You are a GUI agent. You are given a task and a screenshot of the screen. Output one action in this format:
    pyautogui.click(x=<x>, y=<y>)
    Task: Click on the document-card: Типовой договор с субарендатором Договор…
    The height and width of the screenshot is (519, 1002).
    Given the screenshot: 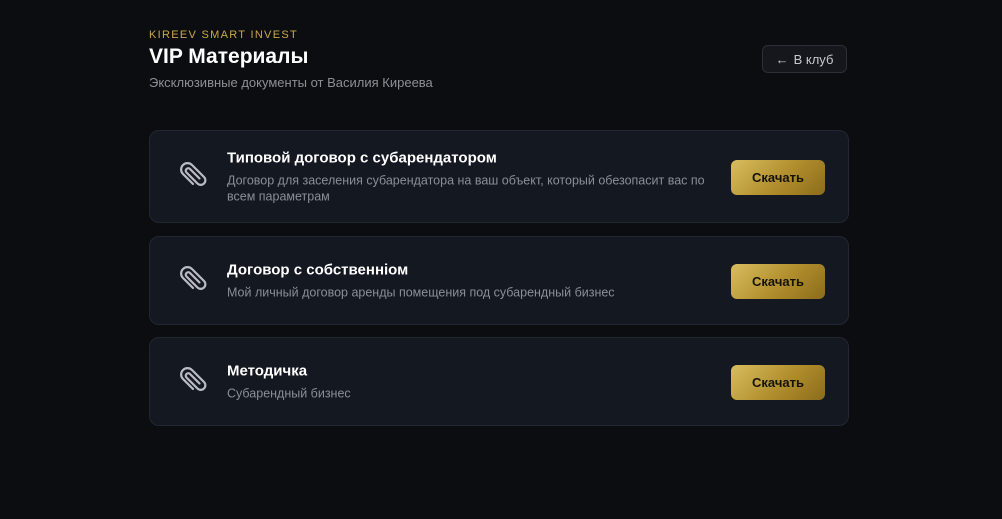 What is the action you would take?
    pyautogui.click(x=499, y=176)
    